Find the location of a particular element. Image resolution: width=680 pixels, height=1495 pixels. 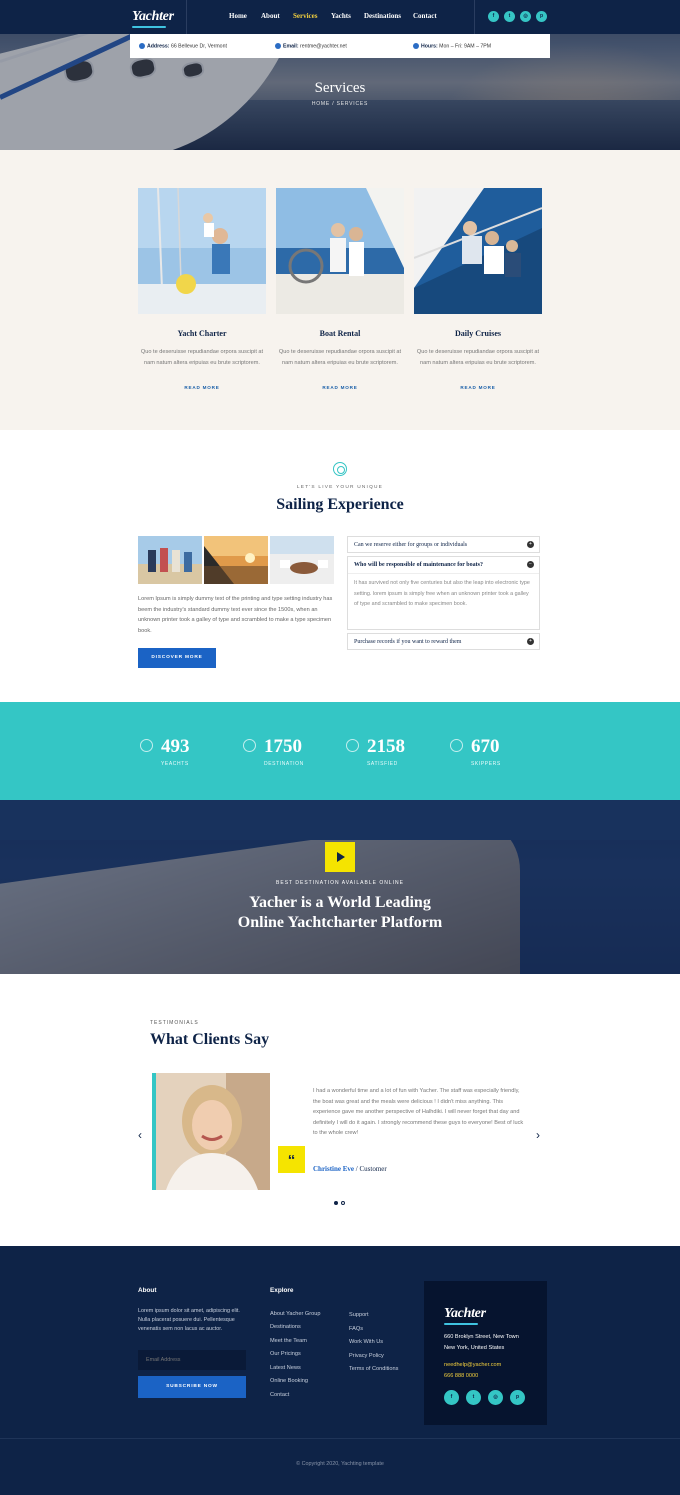

stat-value: 1750 is located at coordinates (283, 746).